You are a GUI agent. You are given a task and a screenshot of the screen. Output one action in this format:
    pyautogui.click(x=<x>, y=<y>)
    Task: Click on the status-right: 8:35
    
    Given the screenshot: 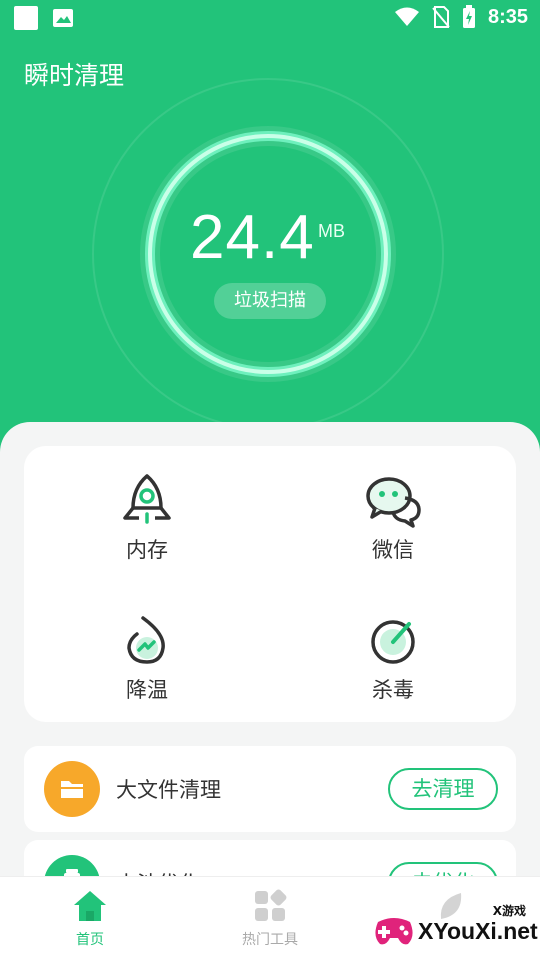 What is the action you would take?
    pyautogui.click(x=461, y=17)
    